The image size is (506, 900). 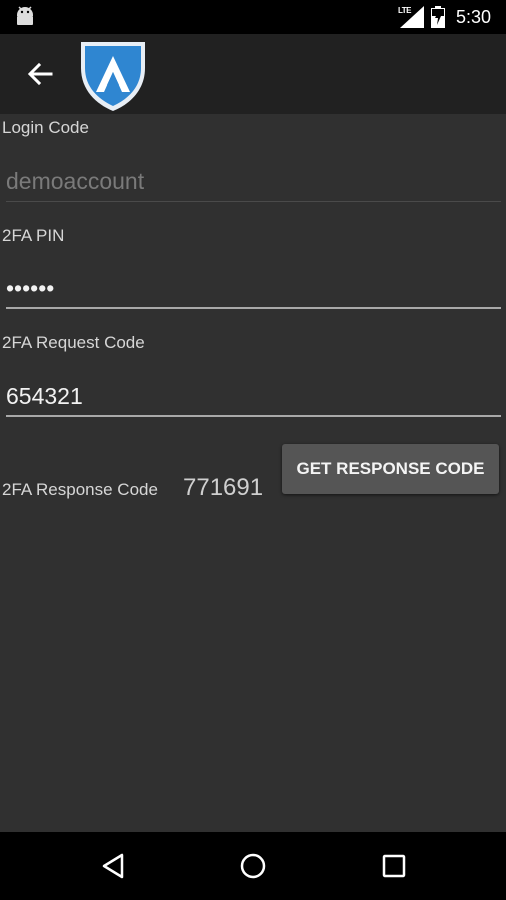 I want to click on app-bar, so click(x=253, y=74).